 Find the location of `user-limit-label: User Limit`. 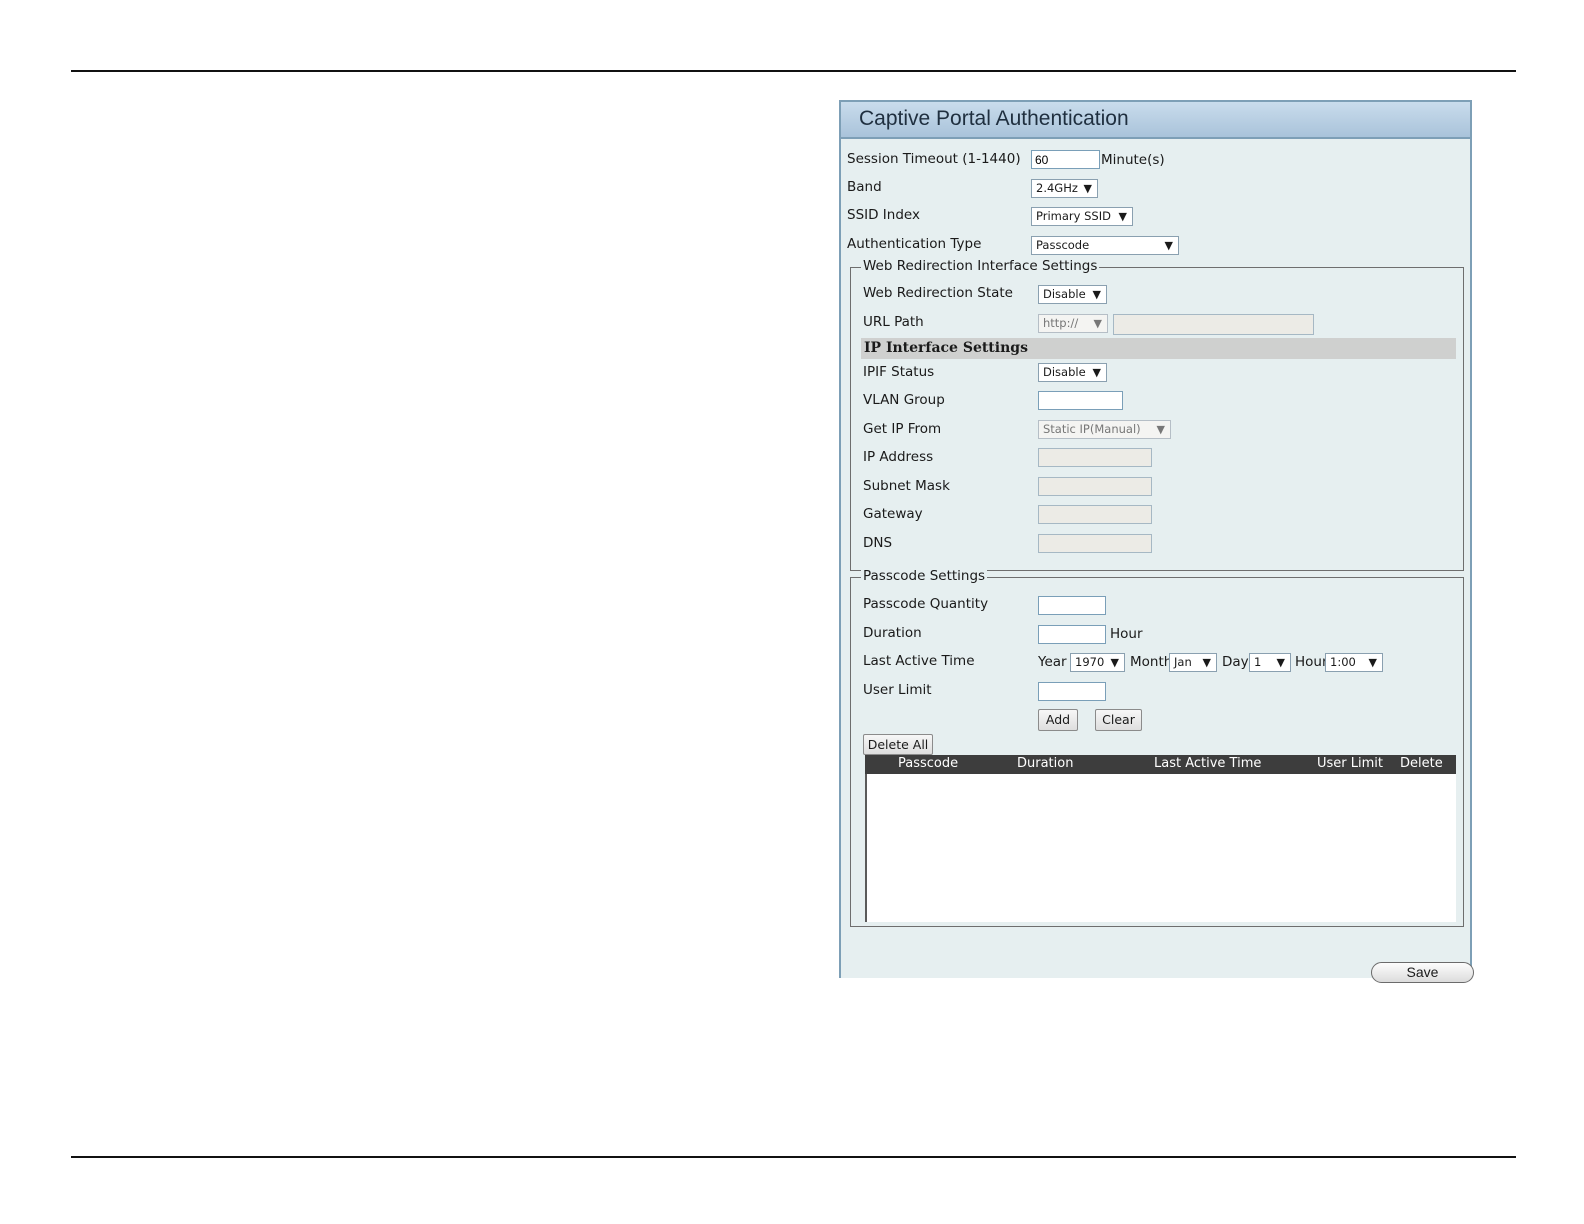

user-limit-label: User Limit is located at coordinates (897, 690).